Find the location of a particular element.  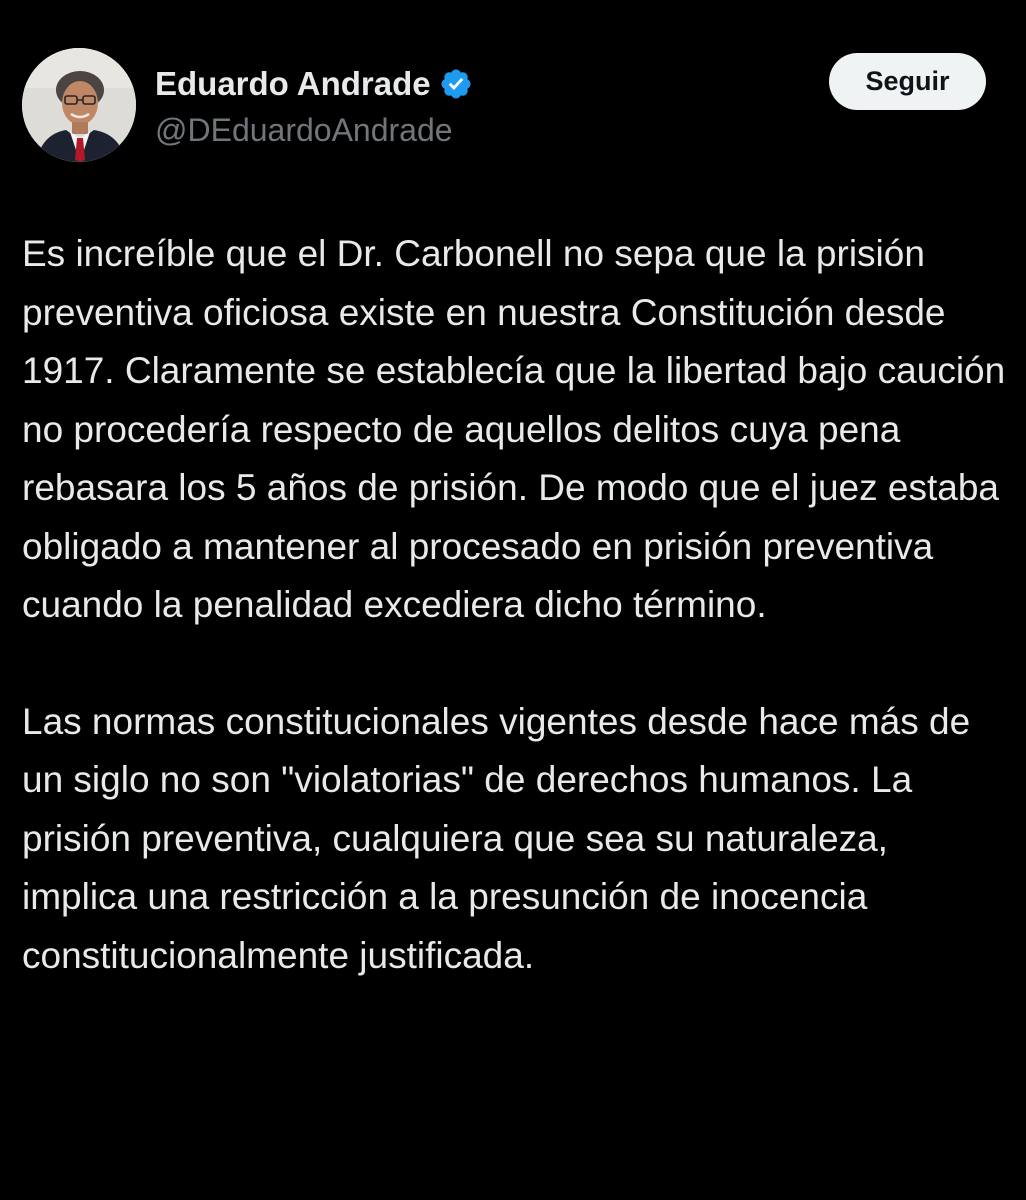

author-display-name: Eduardo Andrade is located at coordinates (293, 84).